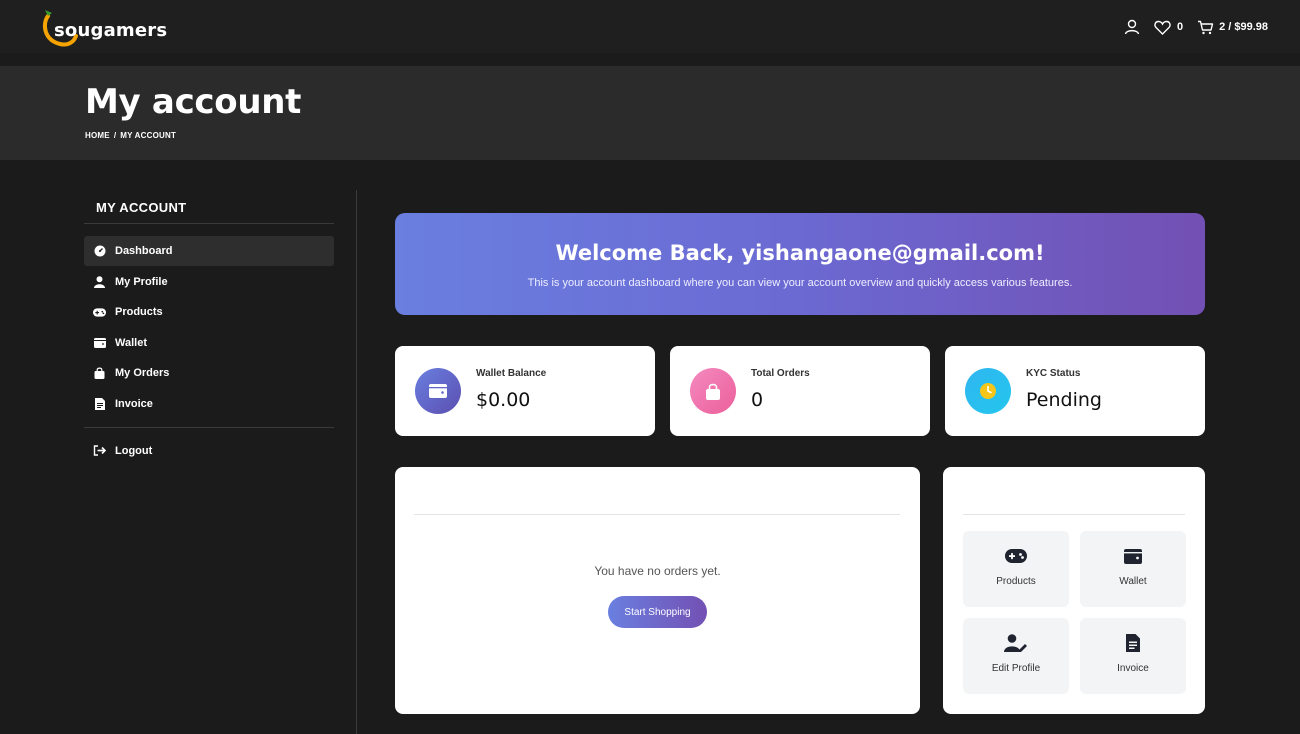  I want to click on welcome-title: Welcome Back, yishangaone@gmail.com!, so click(800, 253).